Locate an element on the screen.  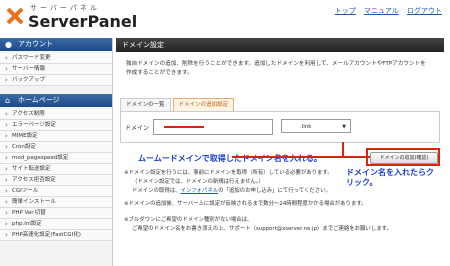
sidebar-item-cron: Cron設定 is located at coordinates (56, 147).